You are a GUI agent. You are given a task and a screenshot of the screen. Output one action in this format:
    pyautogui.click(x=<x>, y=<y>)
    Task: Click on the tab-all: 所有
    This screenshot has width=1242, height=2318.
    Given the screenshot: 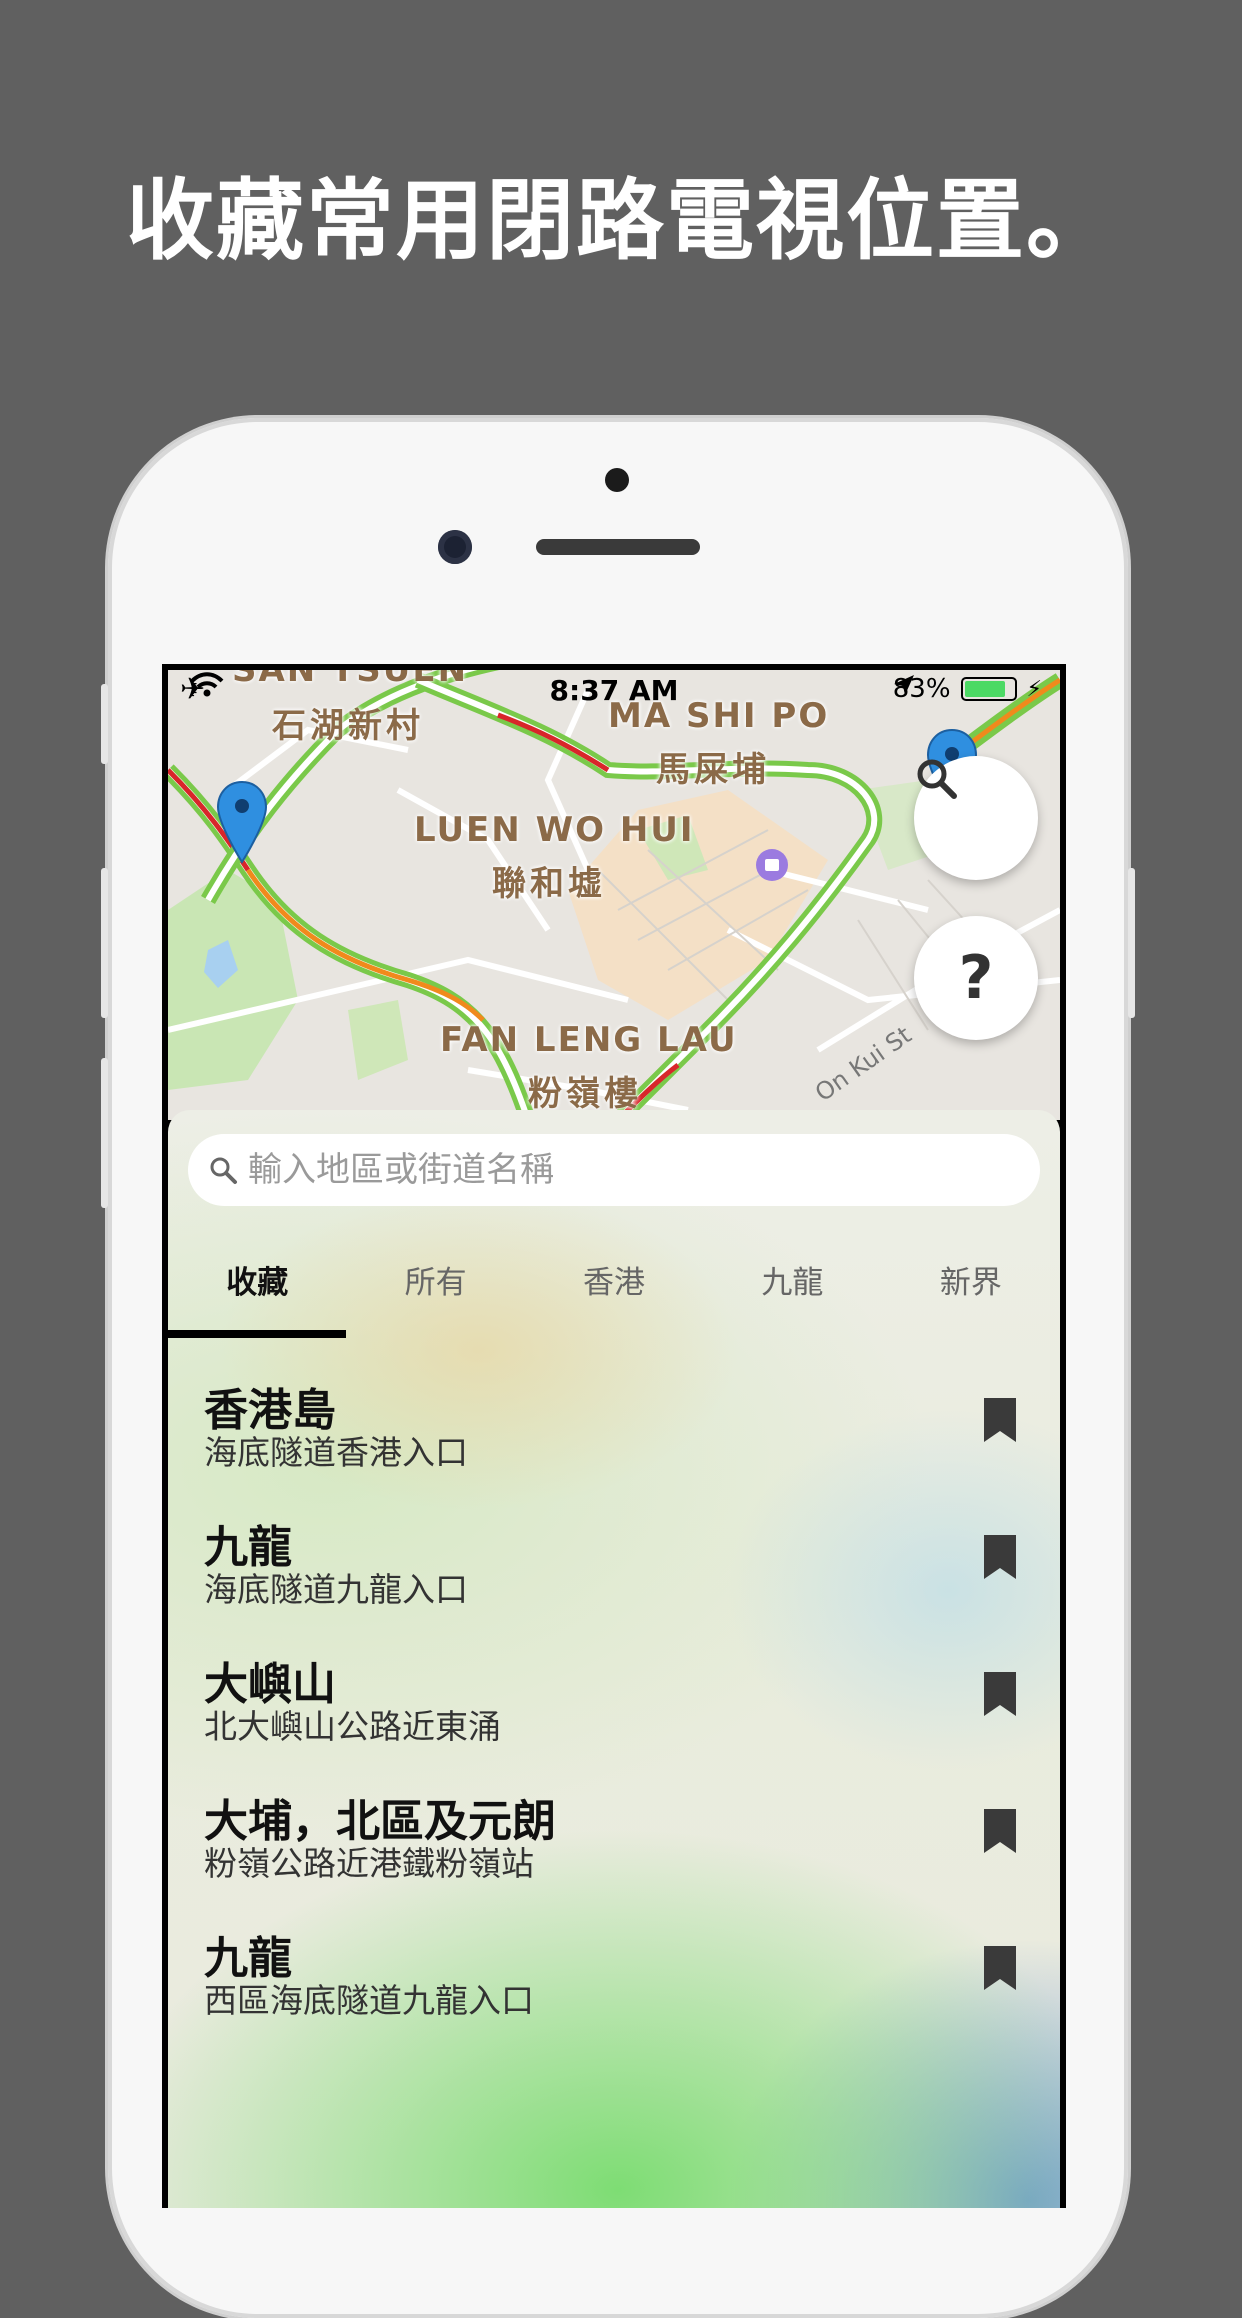 What is the action you would take?
    pyautogui.click(x=435, y=1283)
    